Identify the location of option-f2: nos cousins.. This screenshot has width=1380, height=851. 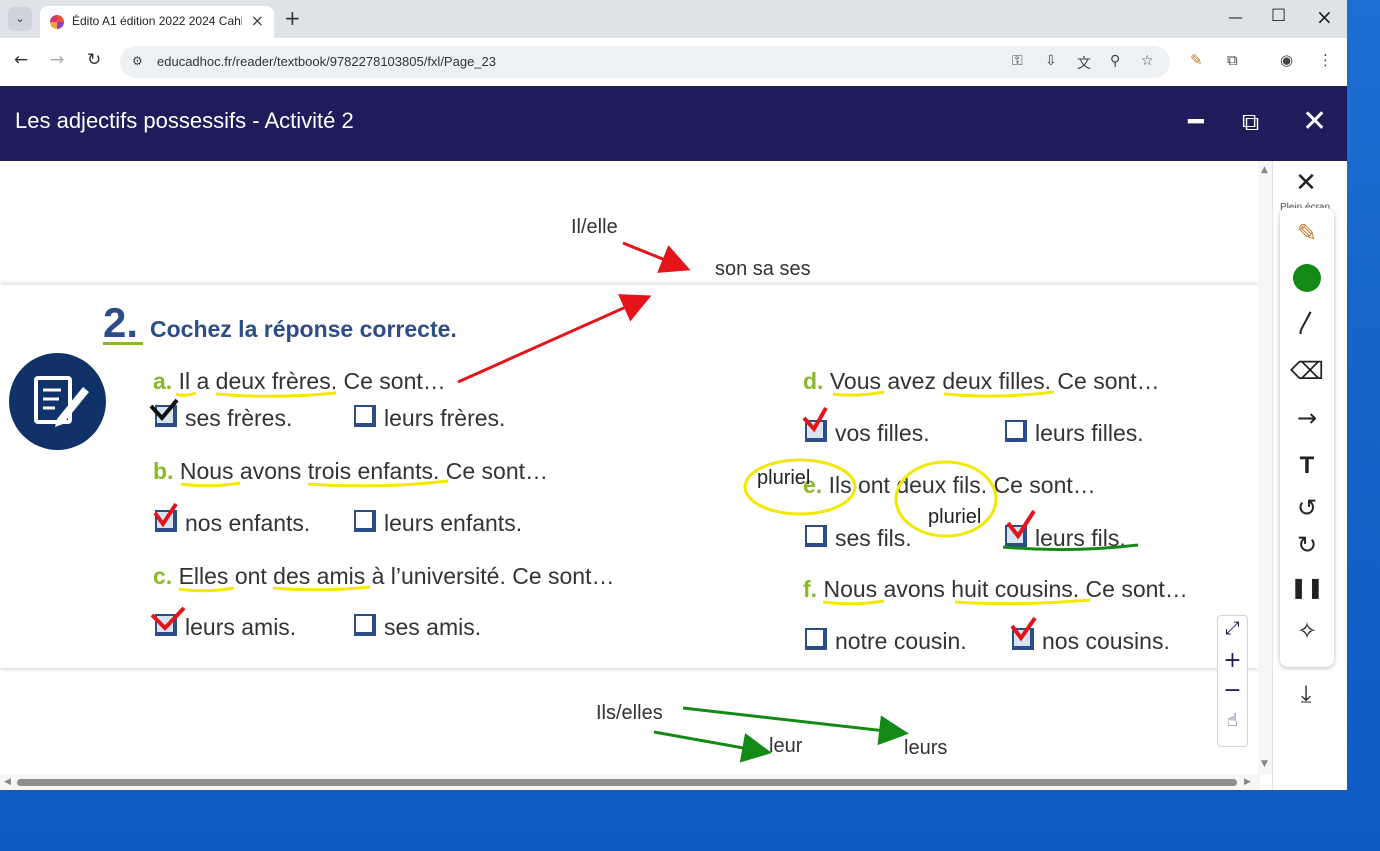
(1091, 641).